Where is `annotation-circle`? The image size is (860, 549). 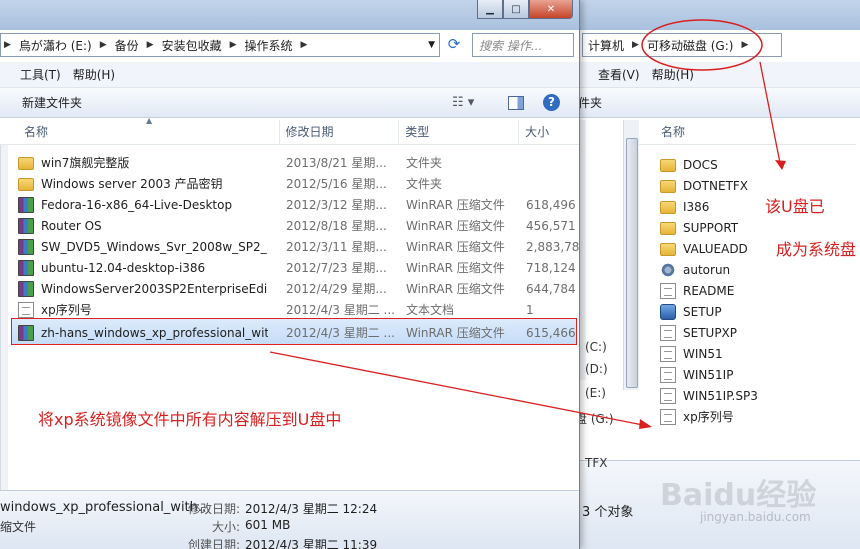
annotation-circle is located at coordinates (702, 45).